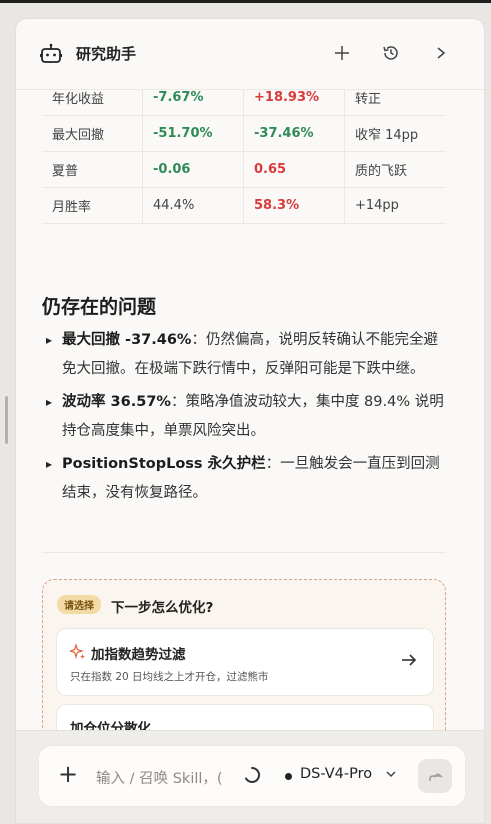 This screenshot has height=824, width=491. What do you see at coordinates (193, 133) in the screenshot?
I see `metric-before: -51.70%` at bounding box center [193, 133].